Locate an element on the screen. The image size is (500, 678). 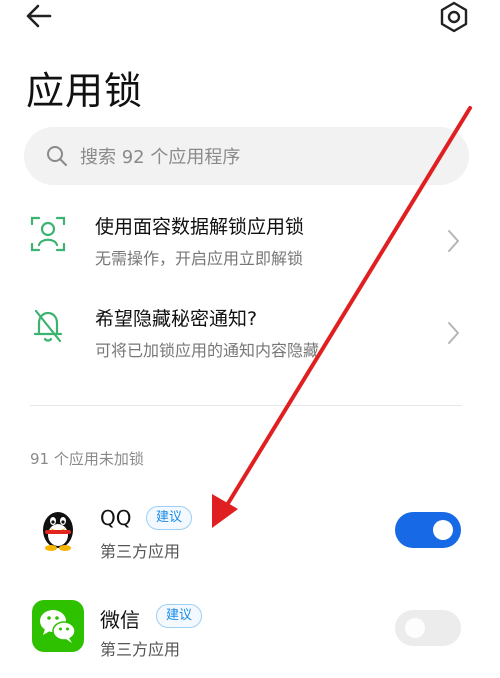
gear-icon is located at coordinates (454, 17).